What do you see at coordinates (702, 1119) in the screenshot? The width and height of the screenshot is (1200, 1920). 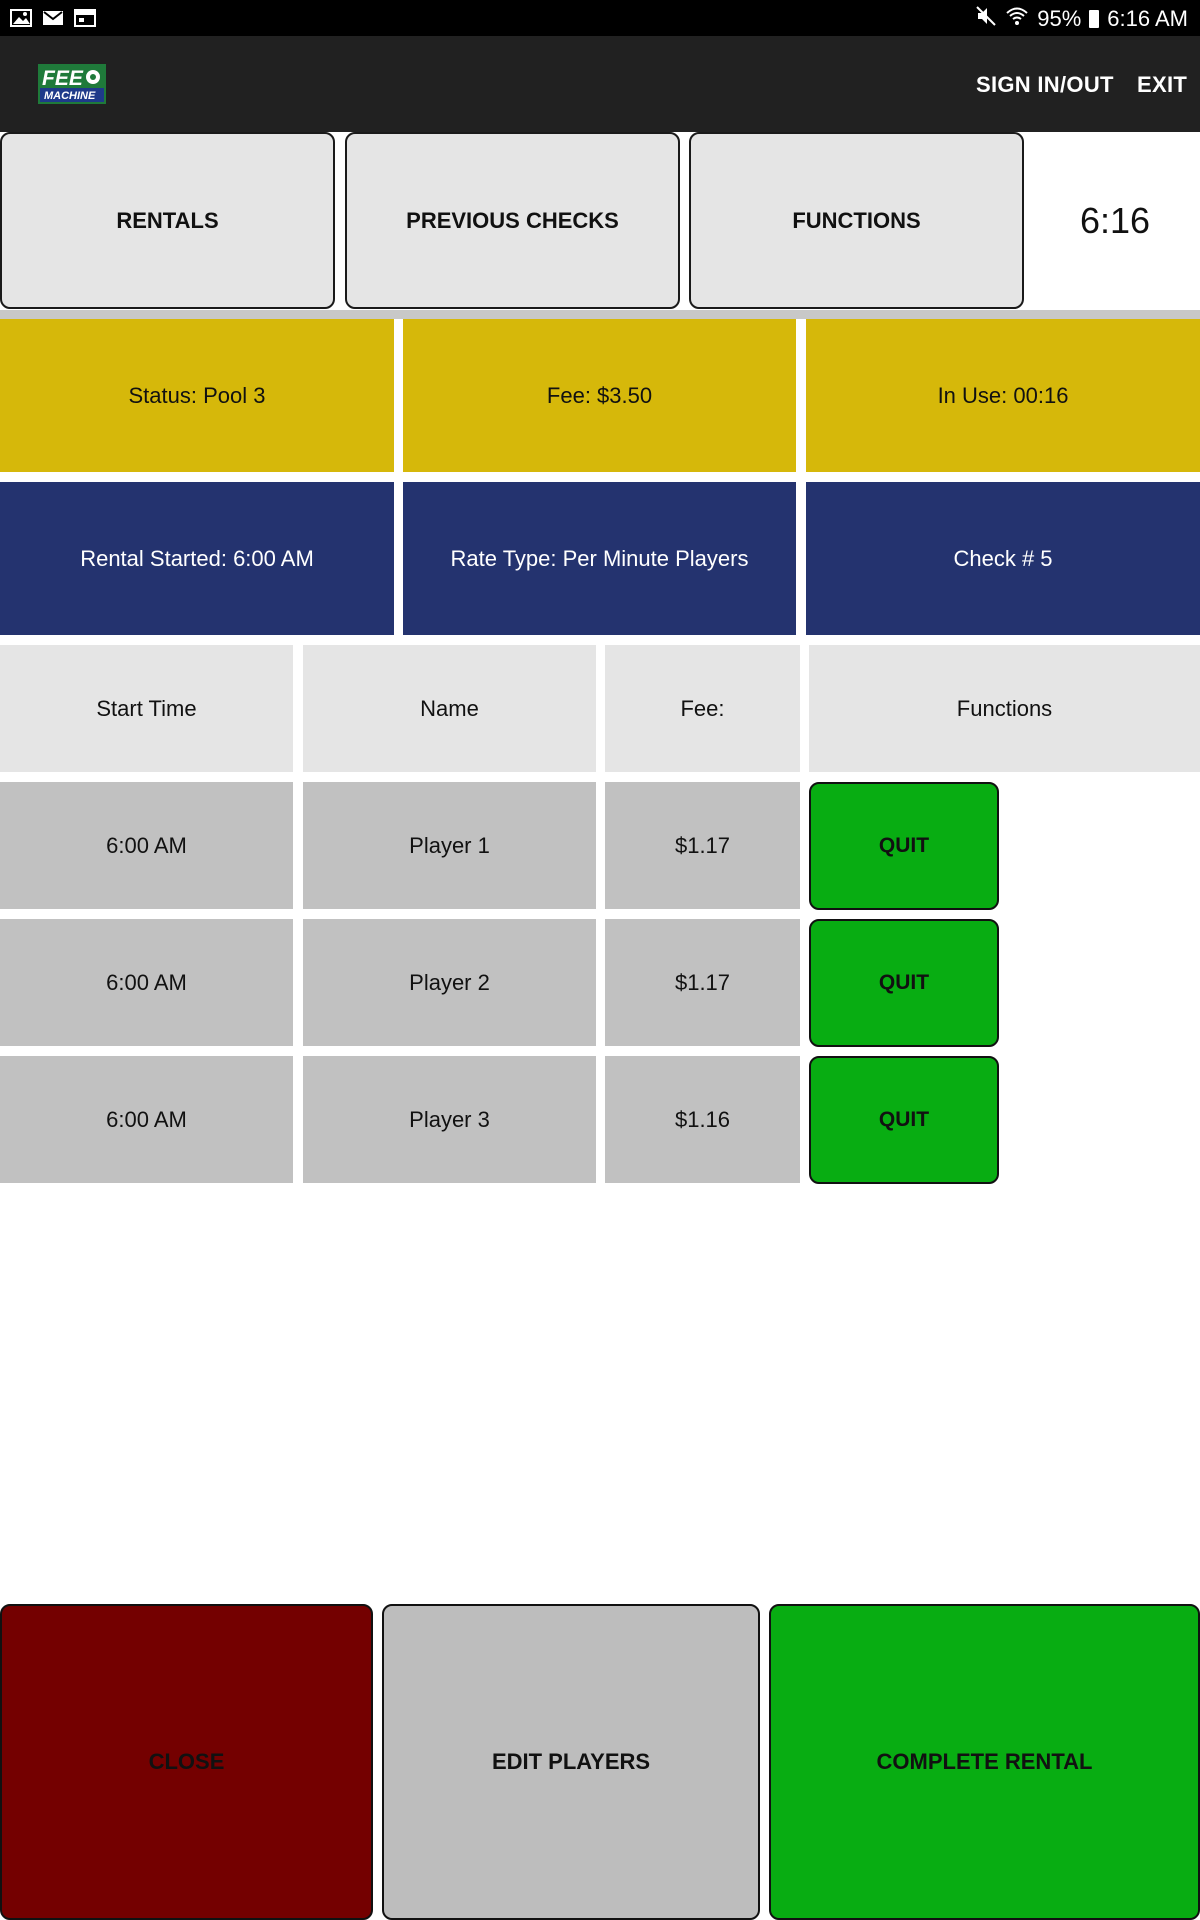 I see `row-fee: $1.16` at bounding box center [702, 1119].